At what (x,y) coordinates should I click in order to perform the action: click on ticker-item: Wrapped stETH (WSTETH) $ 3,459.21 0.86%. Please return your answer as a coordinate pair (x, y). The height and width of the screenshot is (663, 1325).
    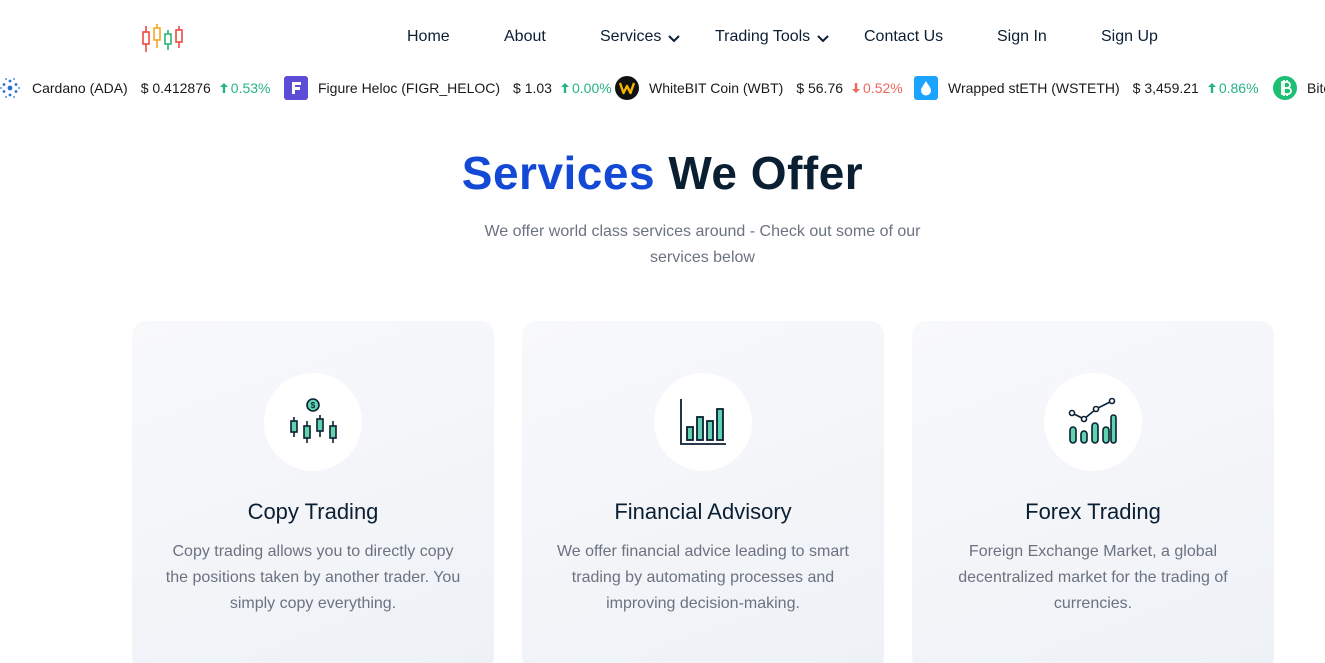
    Looking at the image, I should click on (1086, 88).